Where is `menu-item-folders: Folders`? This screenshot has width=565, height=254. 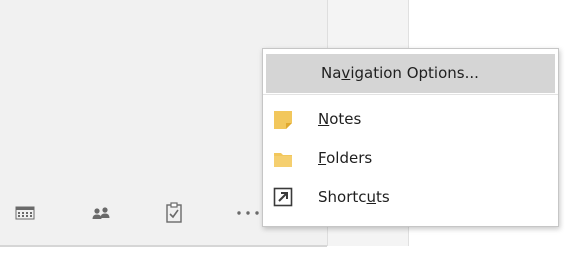
menu-item-folders: Folders is located at coordinates (410, 158).